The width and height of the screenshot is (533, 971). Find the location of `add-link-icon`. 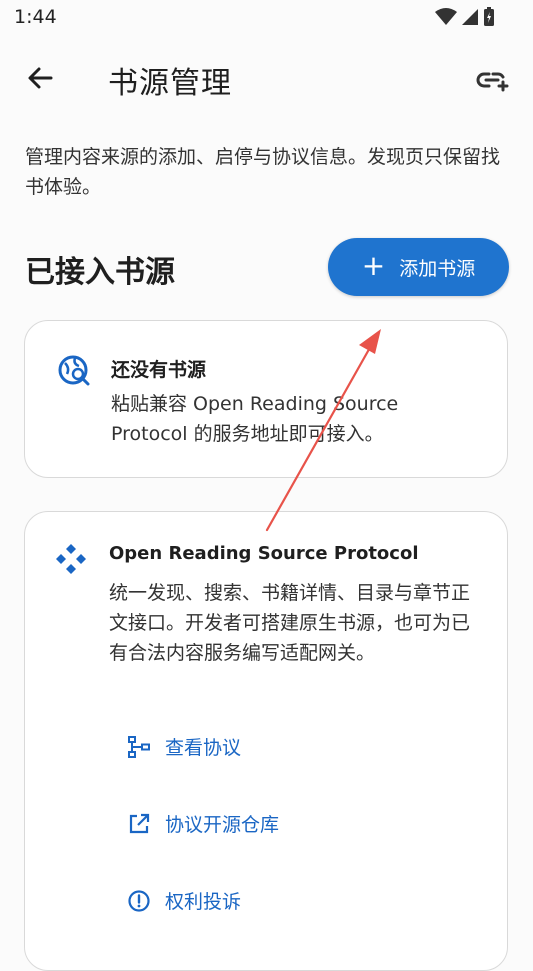

add-link-icon is located at coordinates (492, 82).